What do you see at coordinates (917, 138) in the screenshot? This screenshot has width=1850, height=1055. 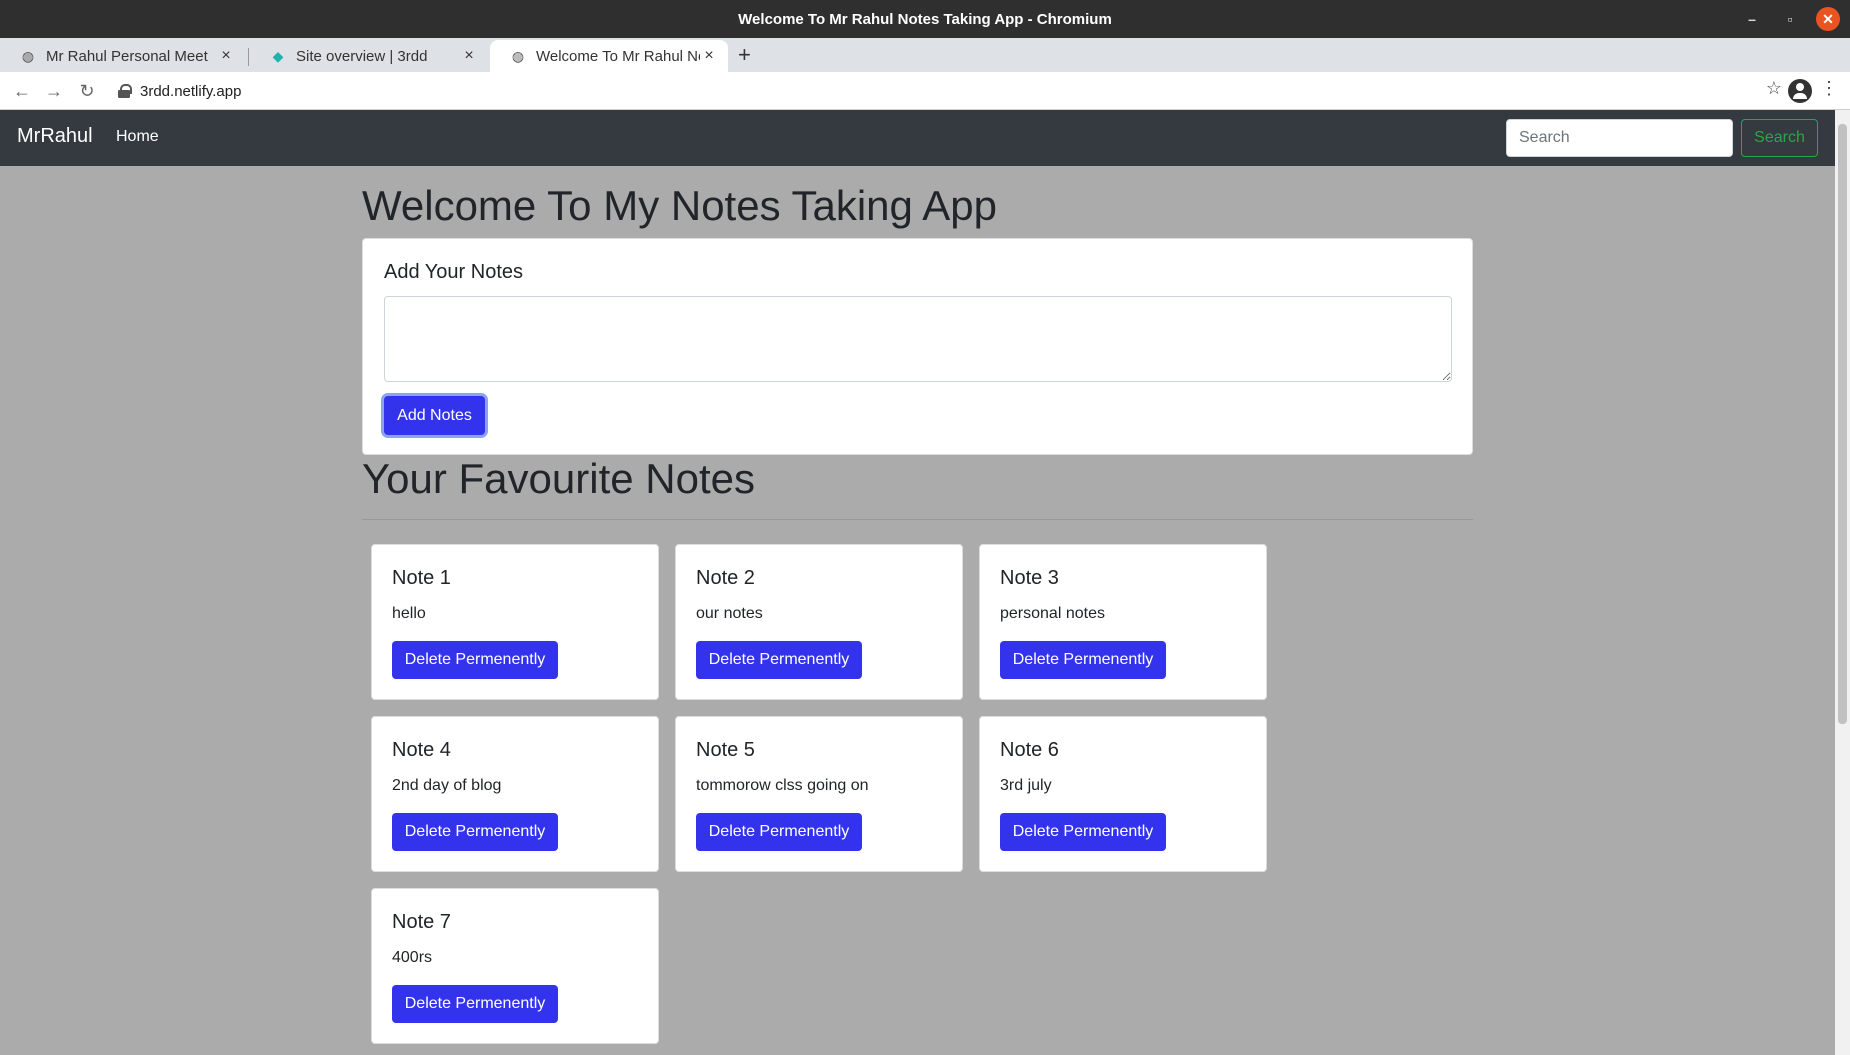 I see `site-navbar: MrRahul Home Search` at bounding box center [917, 138].